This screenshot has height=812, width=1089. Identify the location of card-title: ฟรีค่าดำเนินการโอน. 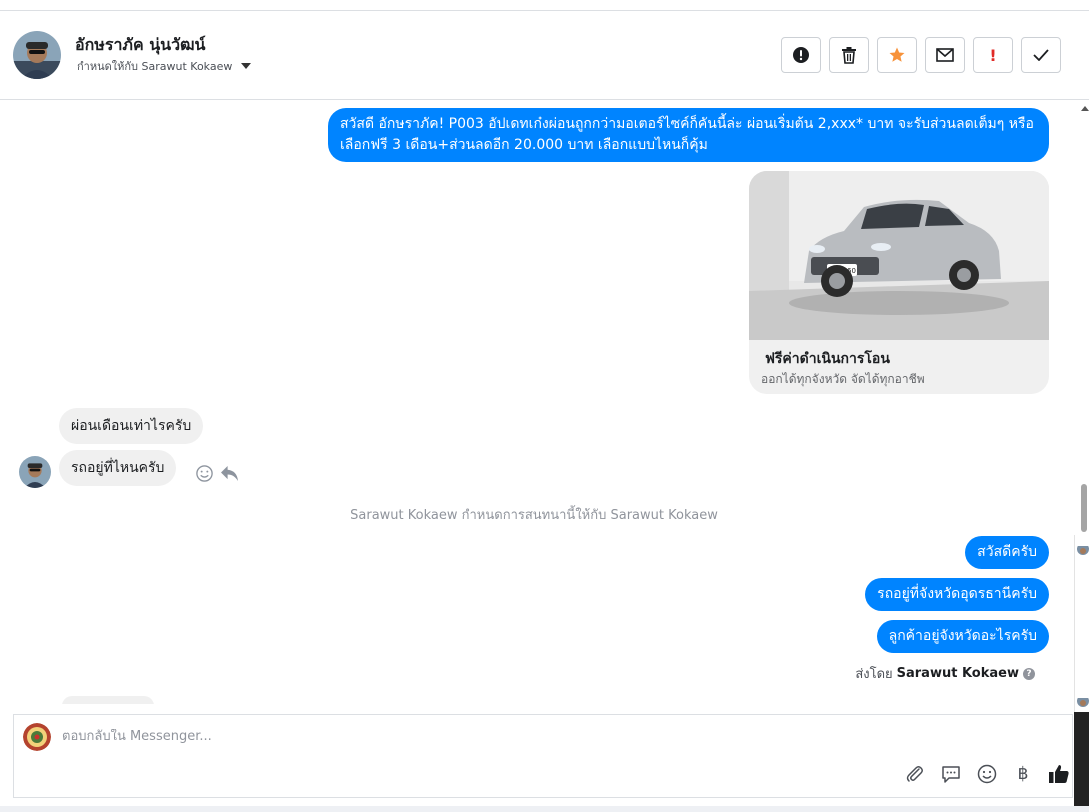
(827, 359).